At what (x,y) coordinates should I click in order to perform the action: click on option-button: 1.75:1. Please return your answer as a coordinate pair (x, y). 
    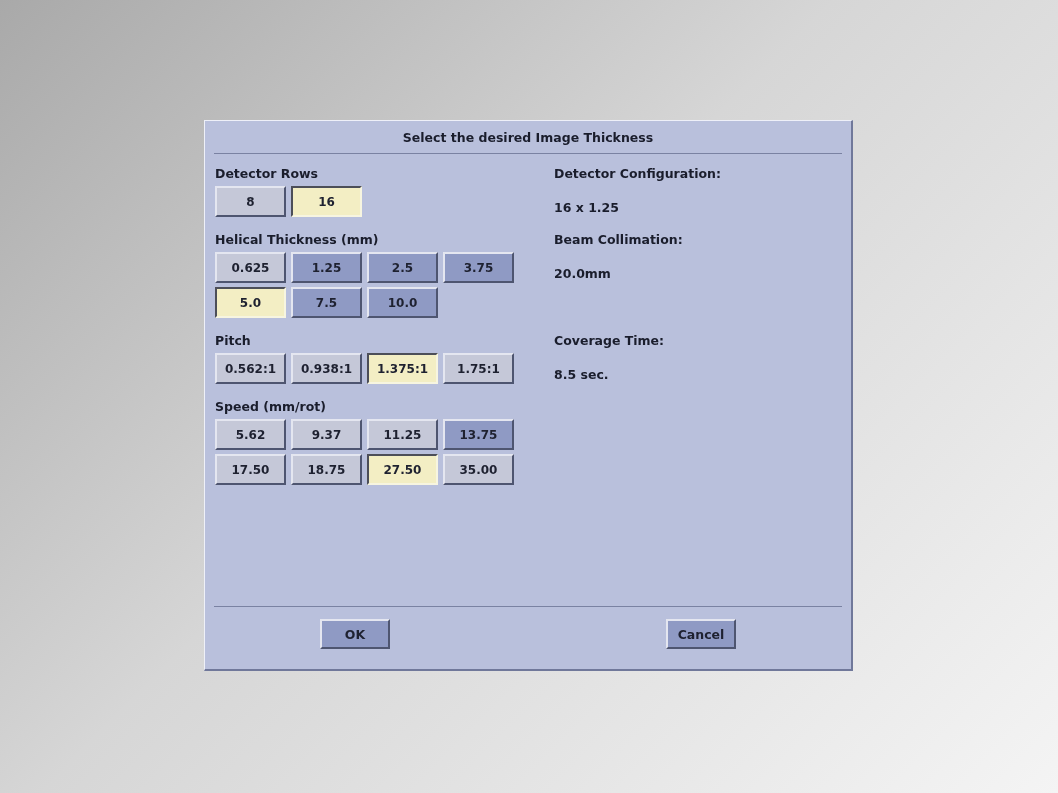
    Looking at the image, I should click on (478, 368).